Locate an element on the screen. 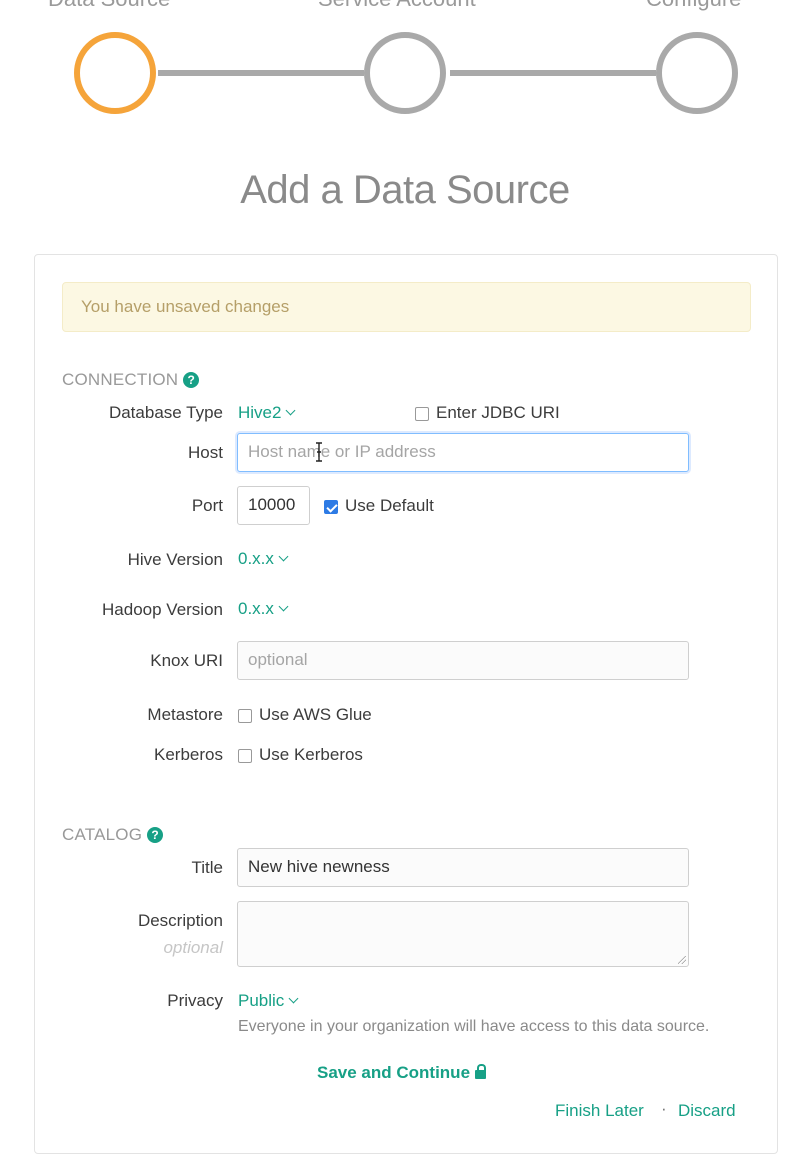  title-value: New hive newness is located at coordinates (319, 866).